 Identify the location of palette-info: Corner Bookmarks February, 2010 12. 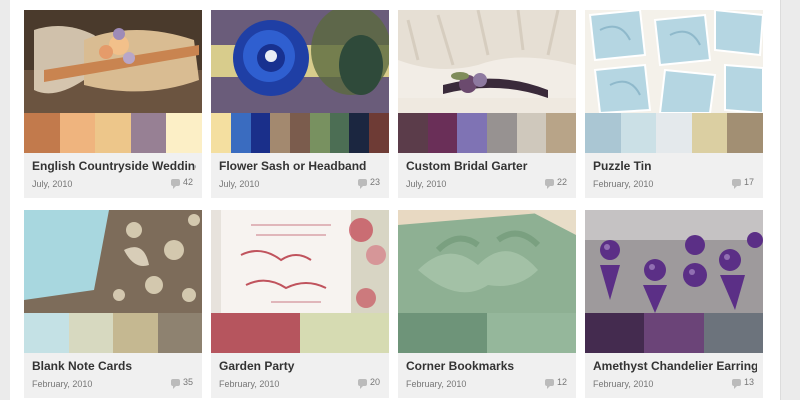
(487, 375).